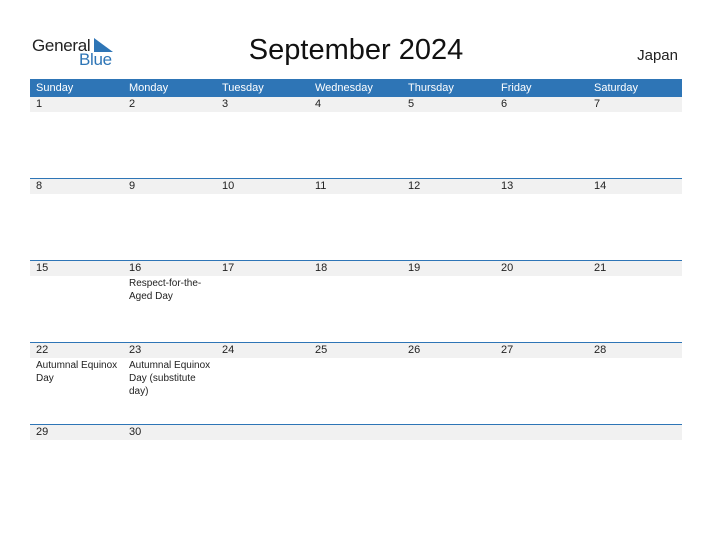 The height and width of the screenshot is (550, 712). What do you see at coordinates (228, 350) in the screenshot?
I see `day-number: 24` at bounding box center [228, 350].